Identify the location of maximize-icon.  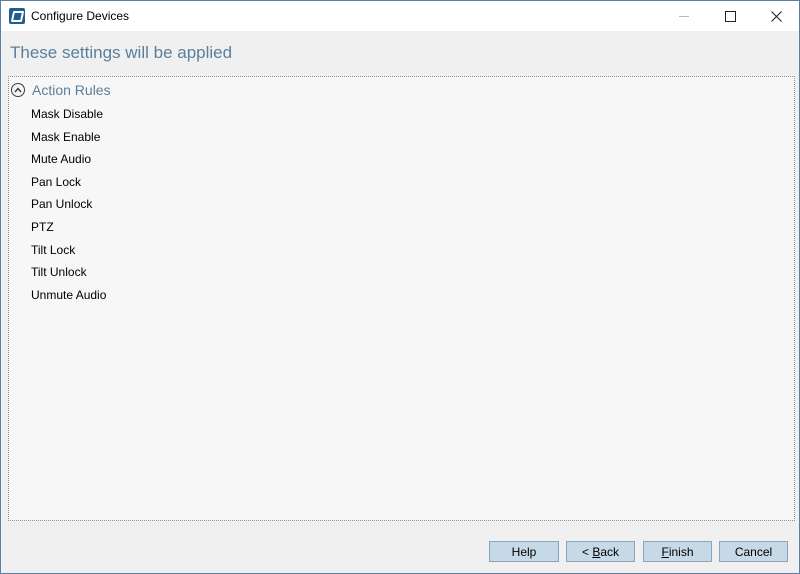
(730, 16).